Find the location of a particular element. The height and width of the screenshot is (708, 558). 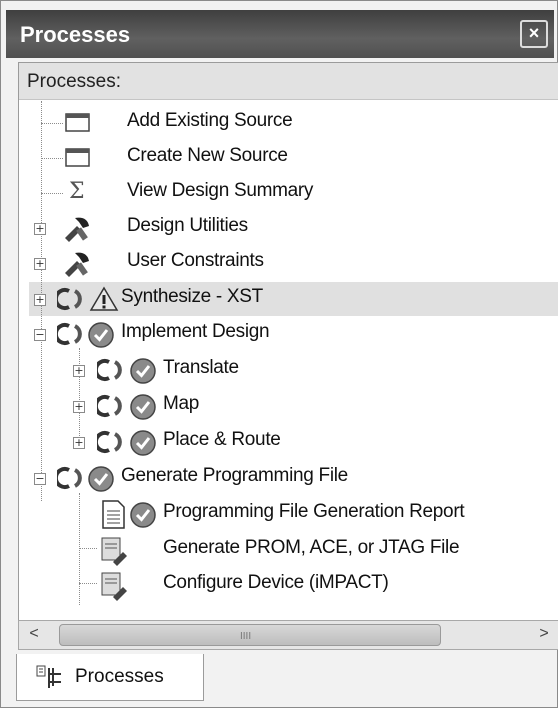

tab-label: Processes is located at coordinates (119, 676).